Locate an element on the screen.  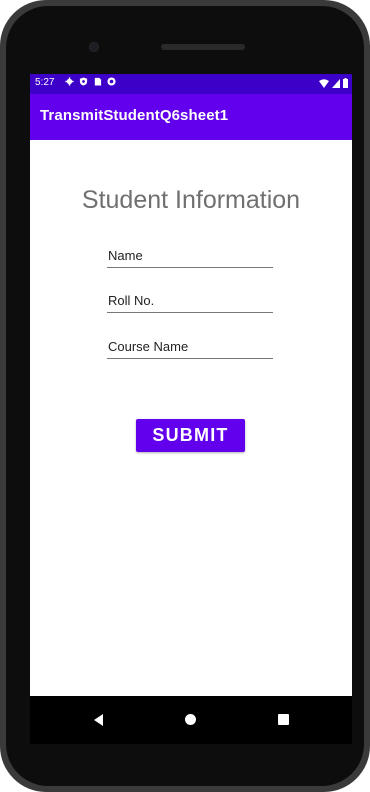
recents-icon is located at coordinates (283, 719).